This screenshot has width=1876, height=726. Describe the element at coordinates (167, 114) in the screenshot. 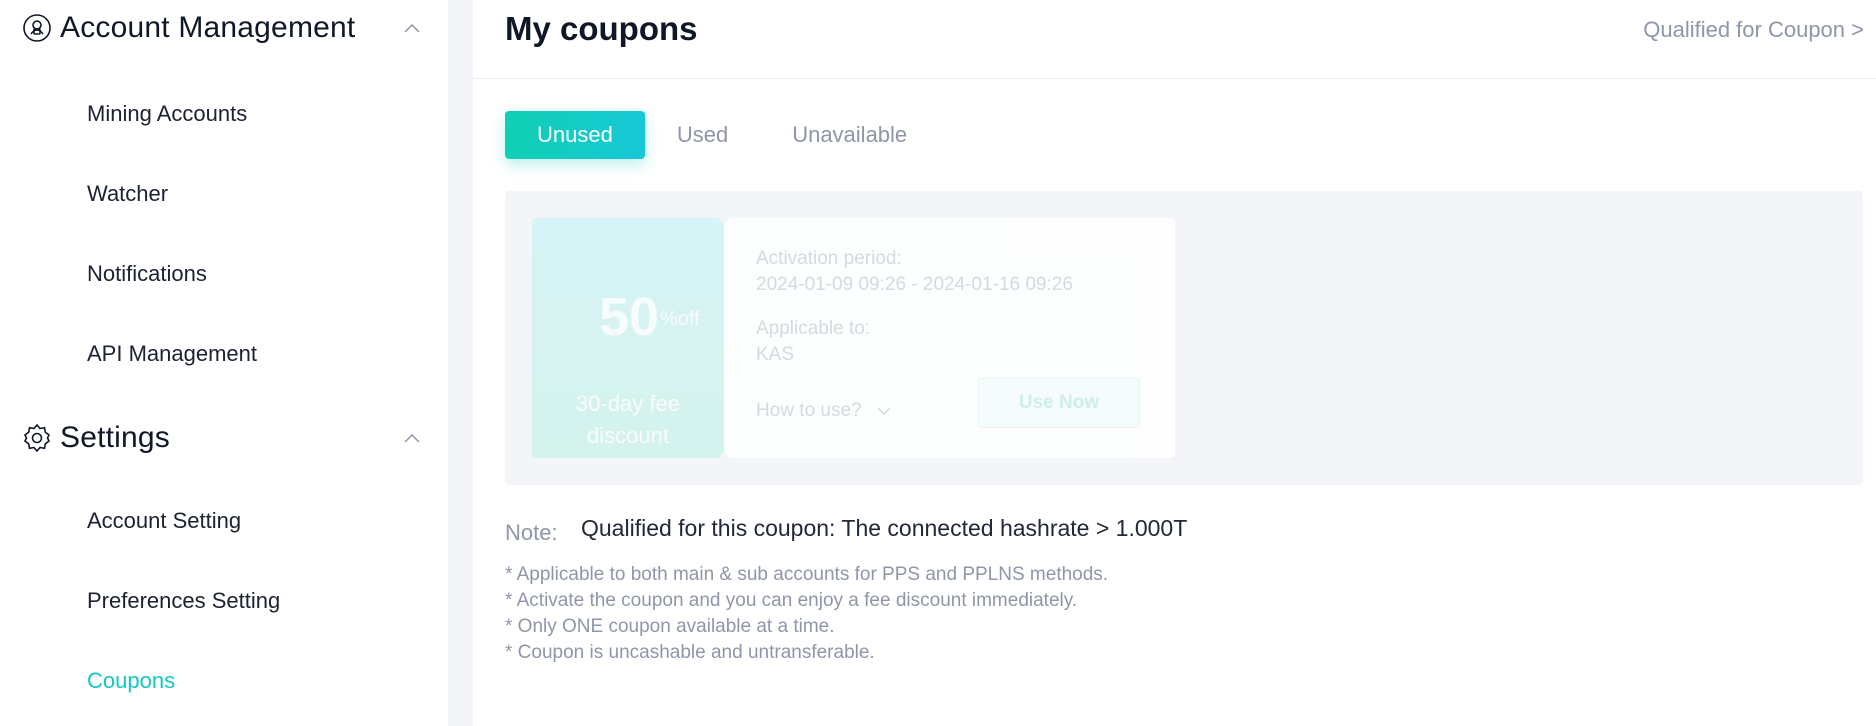

I see `sidebar-item-mining-accounts: Mining Accounts` at that location.